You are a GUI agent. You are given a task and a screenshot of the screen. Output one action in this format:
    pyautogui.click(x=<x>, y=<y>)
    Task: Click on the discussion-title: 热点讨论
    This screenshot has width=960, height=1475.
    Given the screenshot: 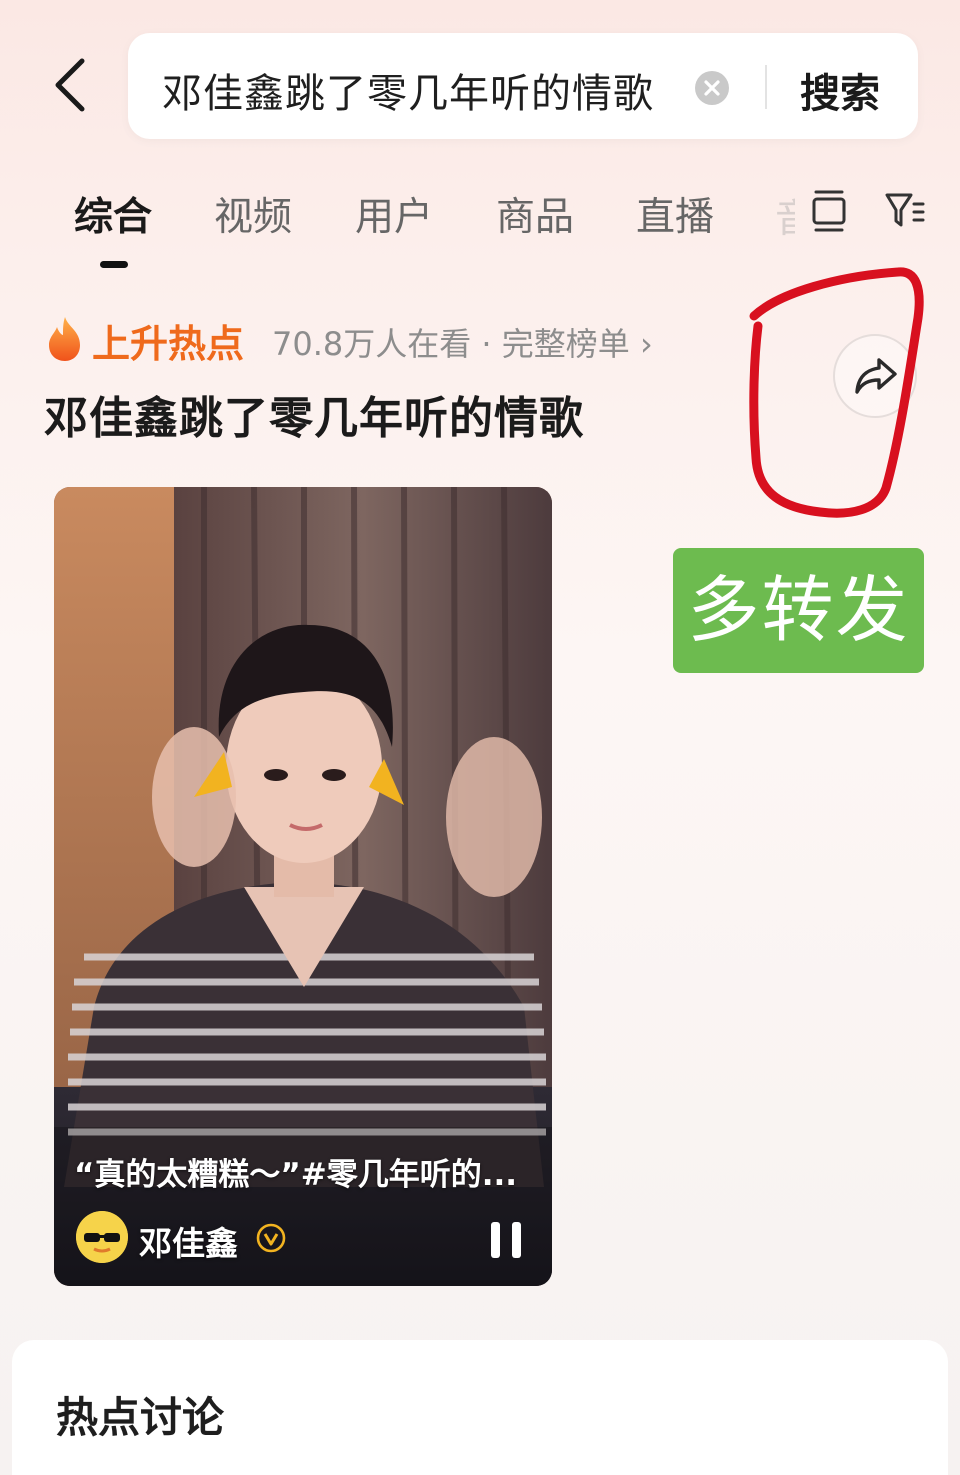 What is the action you would take?
    pyautogui.click(x=140, y=1417)
    